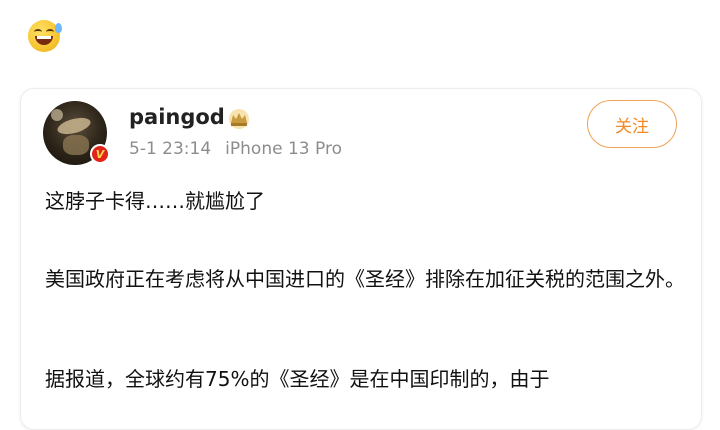 The image size is (720, 430). I want to click on username: paingod, so click(177, 117).